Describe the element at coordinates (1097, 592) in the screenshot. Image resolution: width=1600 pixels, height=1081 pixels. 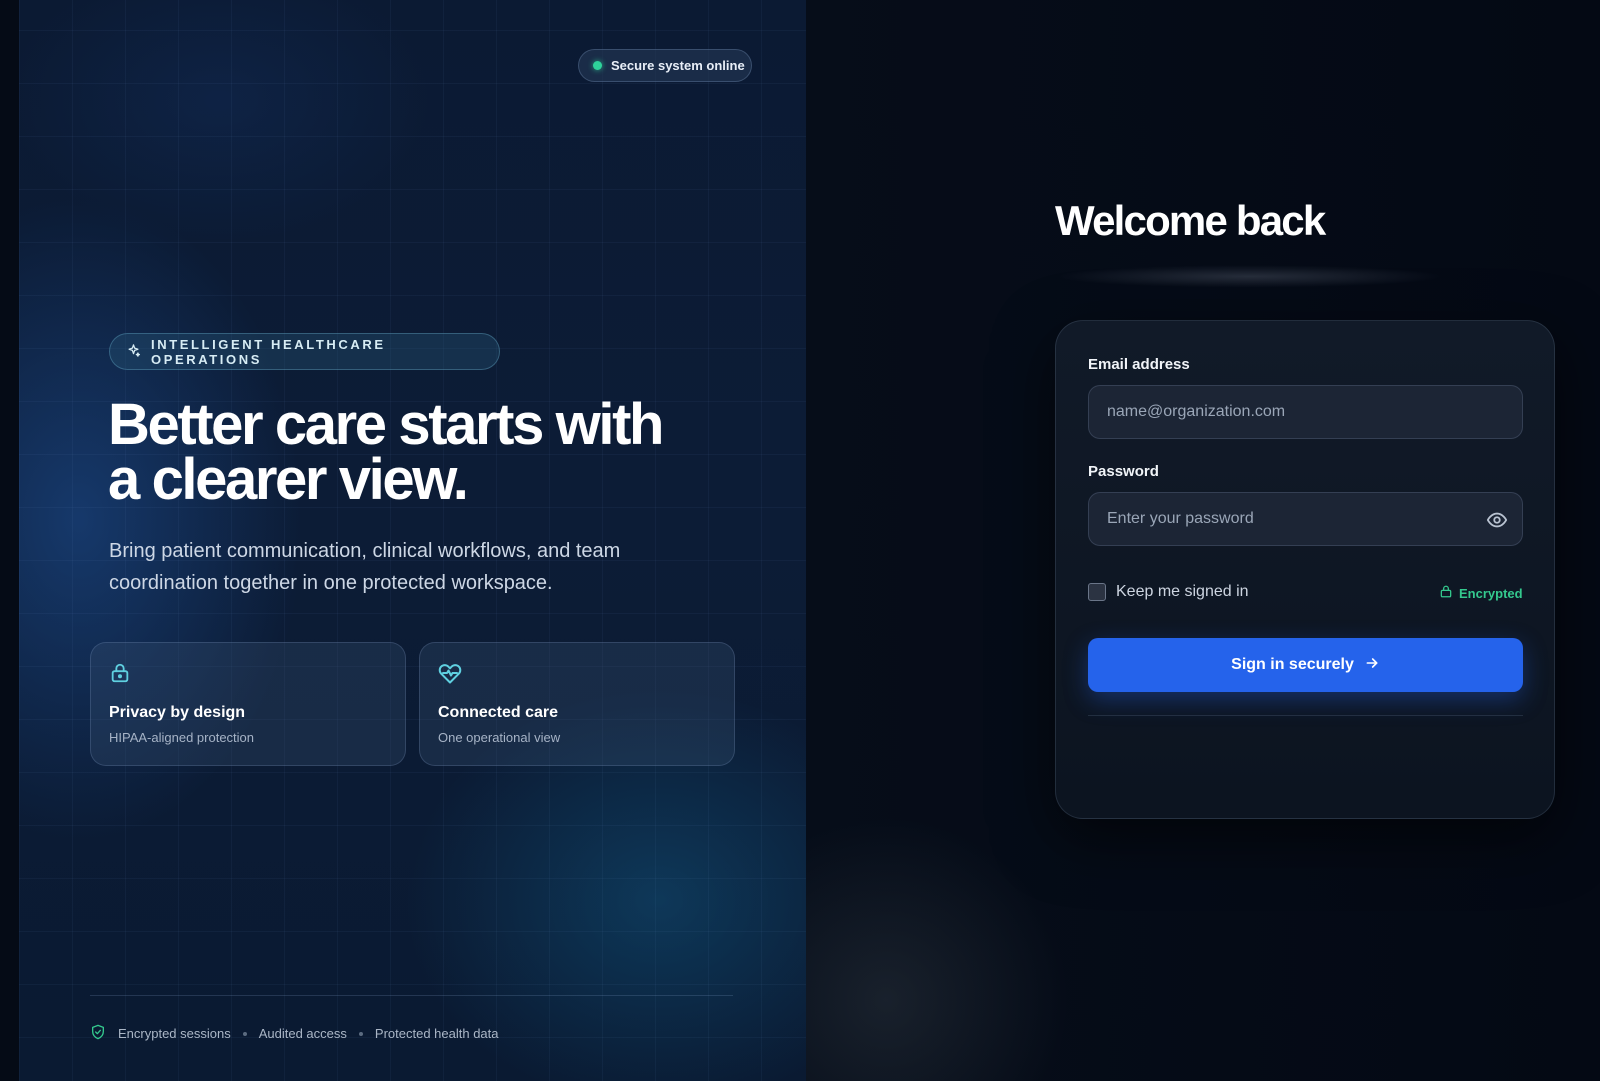
I see `checkbox-box` at that location.